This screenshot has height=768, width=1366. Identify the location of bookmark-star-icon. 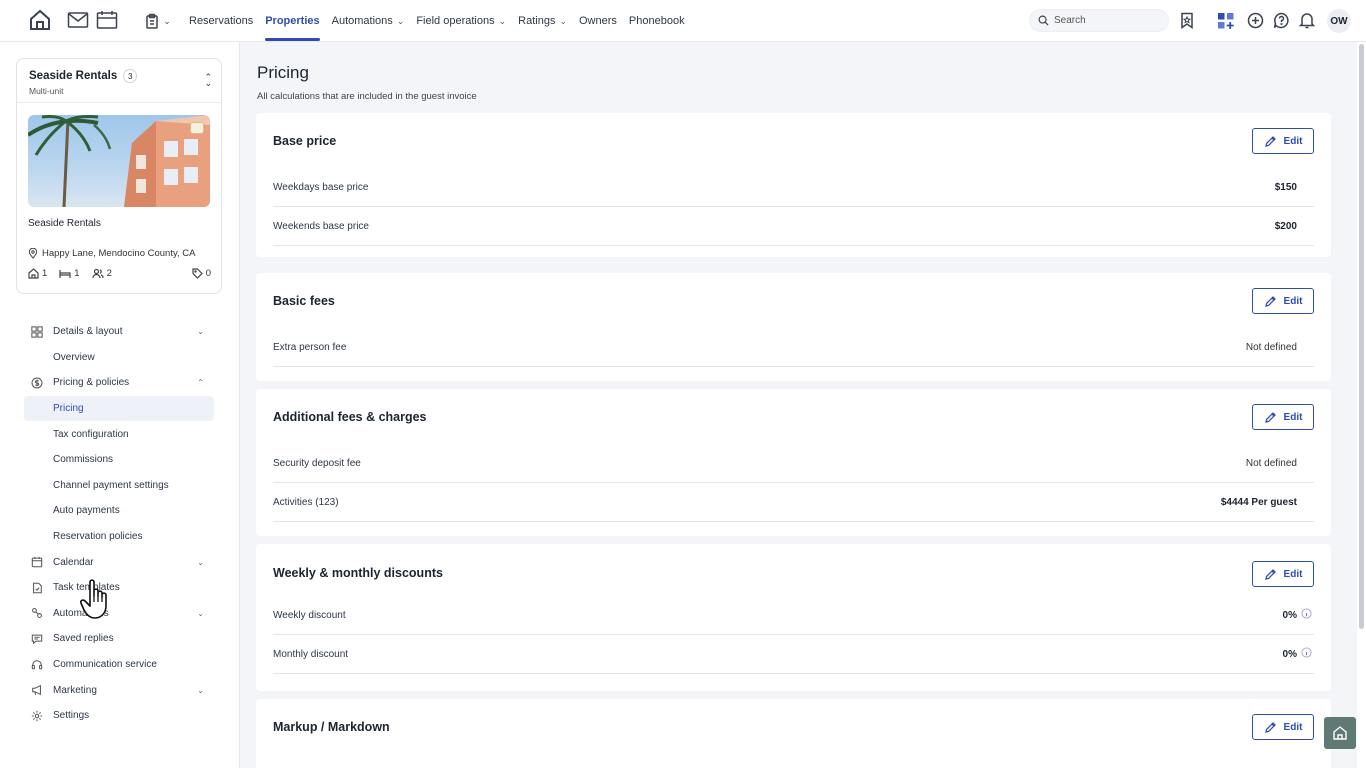
(1187, 20).